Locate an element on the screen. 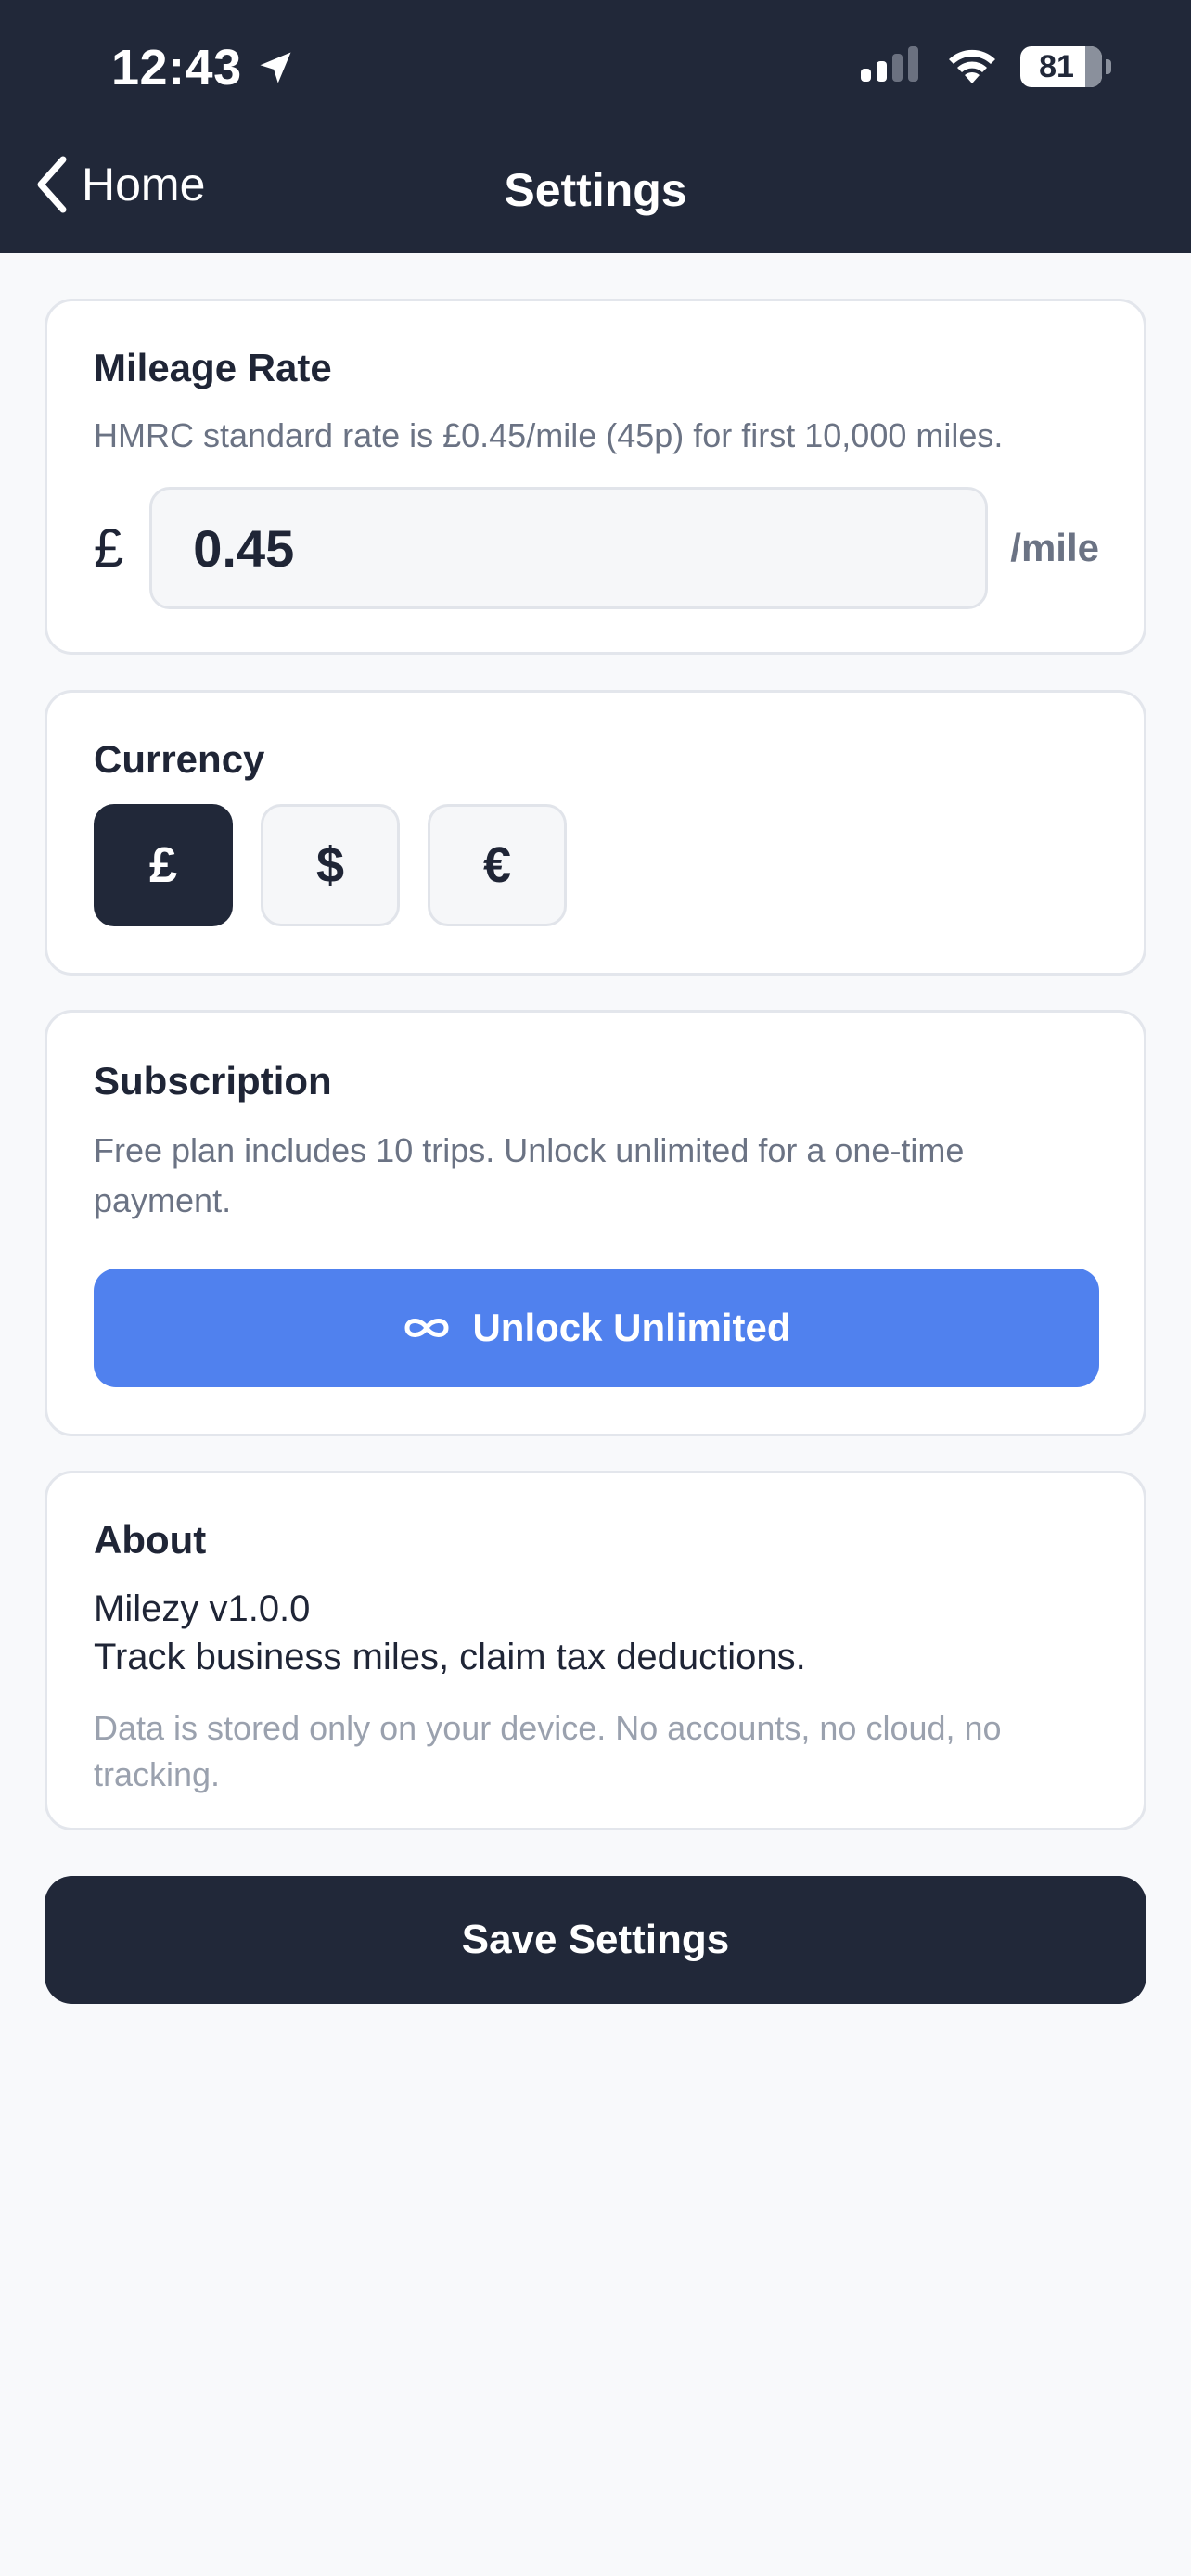  infinity-icon is located at coordinates (426, 1328).